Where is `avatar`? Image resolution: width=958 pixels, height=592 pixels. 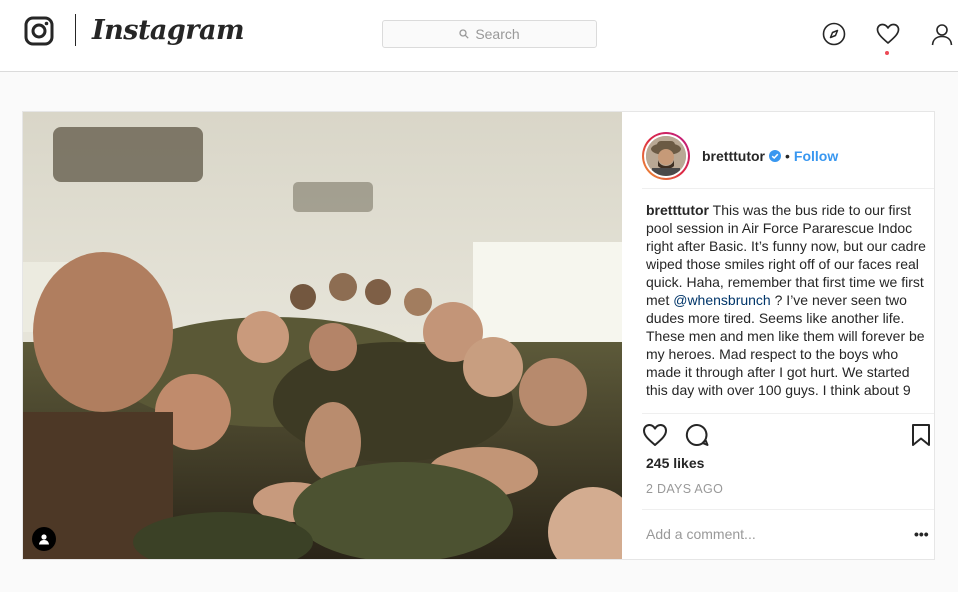 avatar is located at coordinates (666, 156).